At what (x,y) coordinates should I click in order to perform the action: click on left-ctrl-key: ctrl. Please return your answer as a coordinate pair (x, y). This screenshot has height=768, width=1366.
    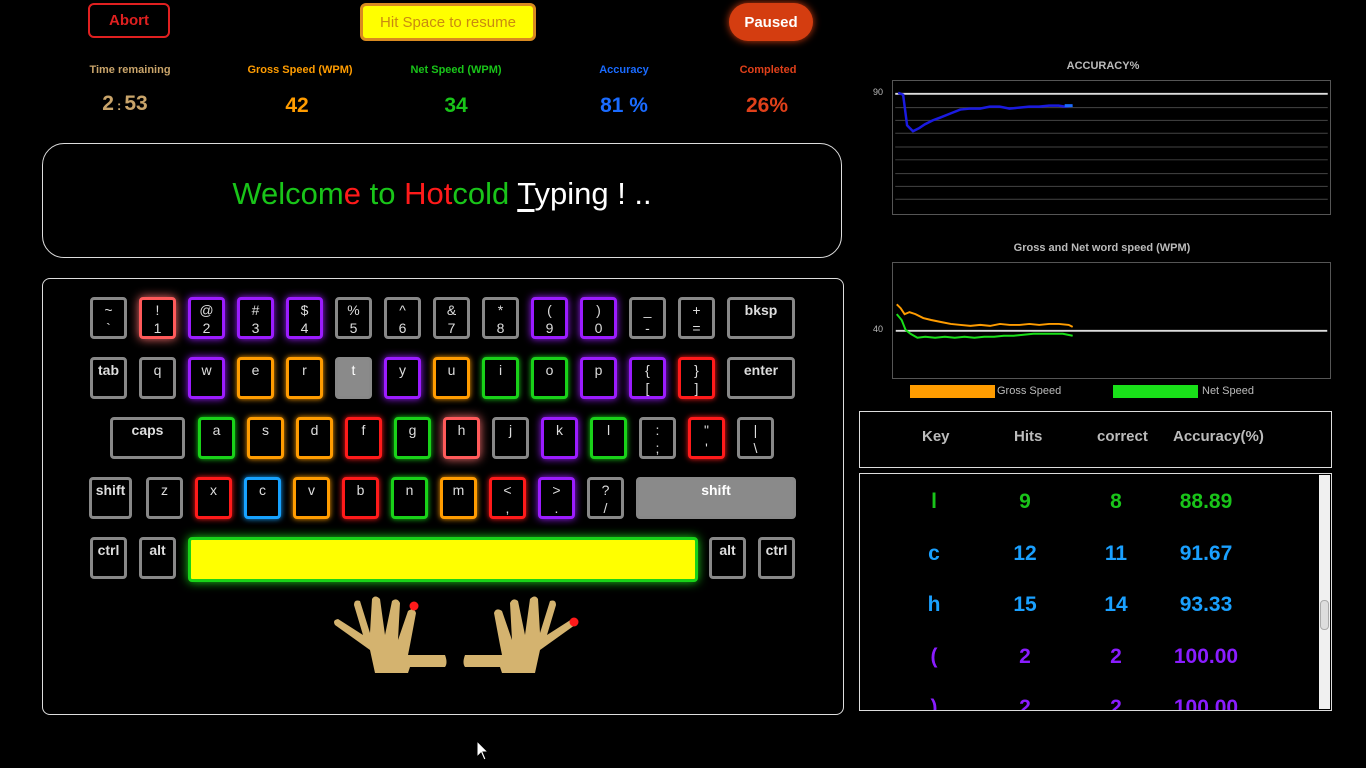
    Looking at the image, I should click on (108, 558).